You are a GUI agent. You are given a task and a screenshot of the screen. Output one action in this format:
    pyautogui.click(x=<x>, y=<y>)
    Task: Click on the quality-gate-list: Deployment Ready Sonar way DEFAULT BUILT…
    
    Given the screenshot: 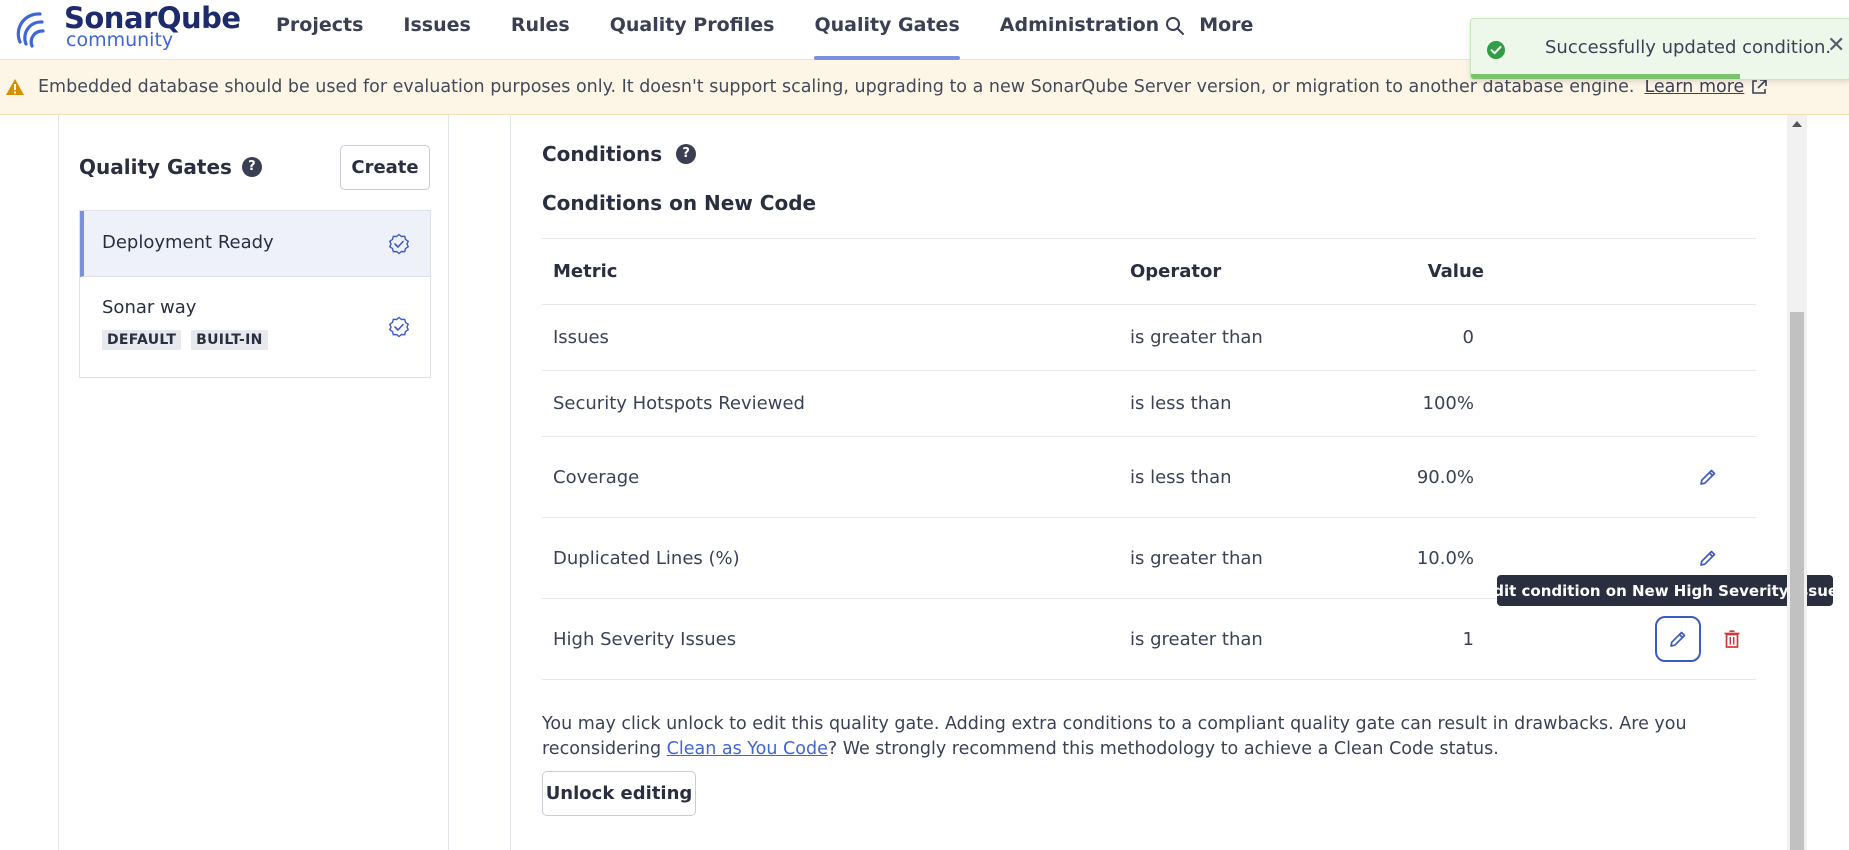 What is the action you would take?
    pyautogui.click(x=255, y=294)
    